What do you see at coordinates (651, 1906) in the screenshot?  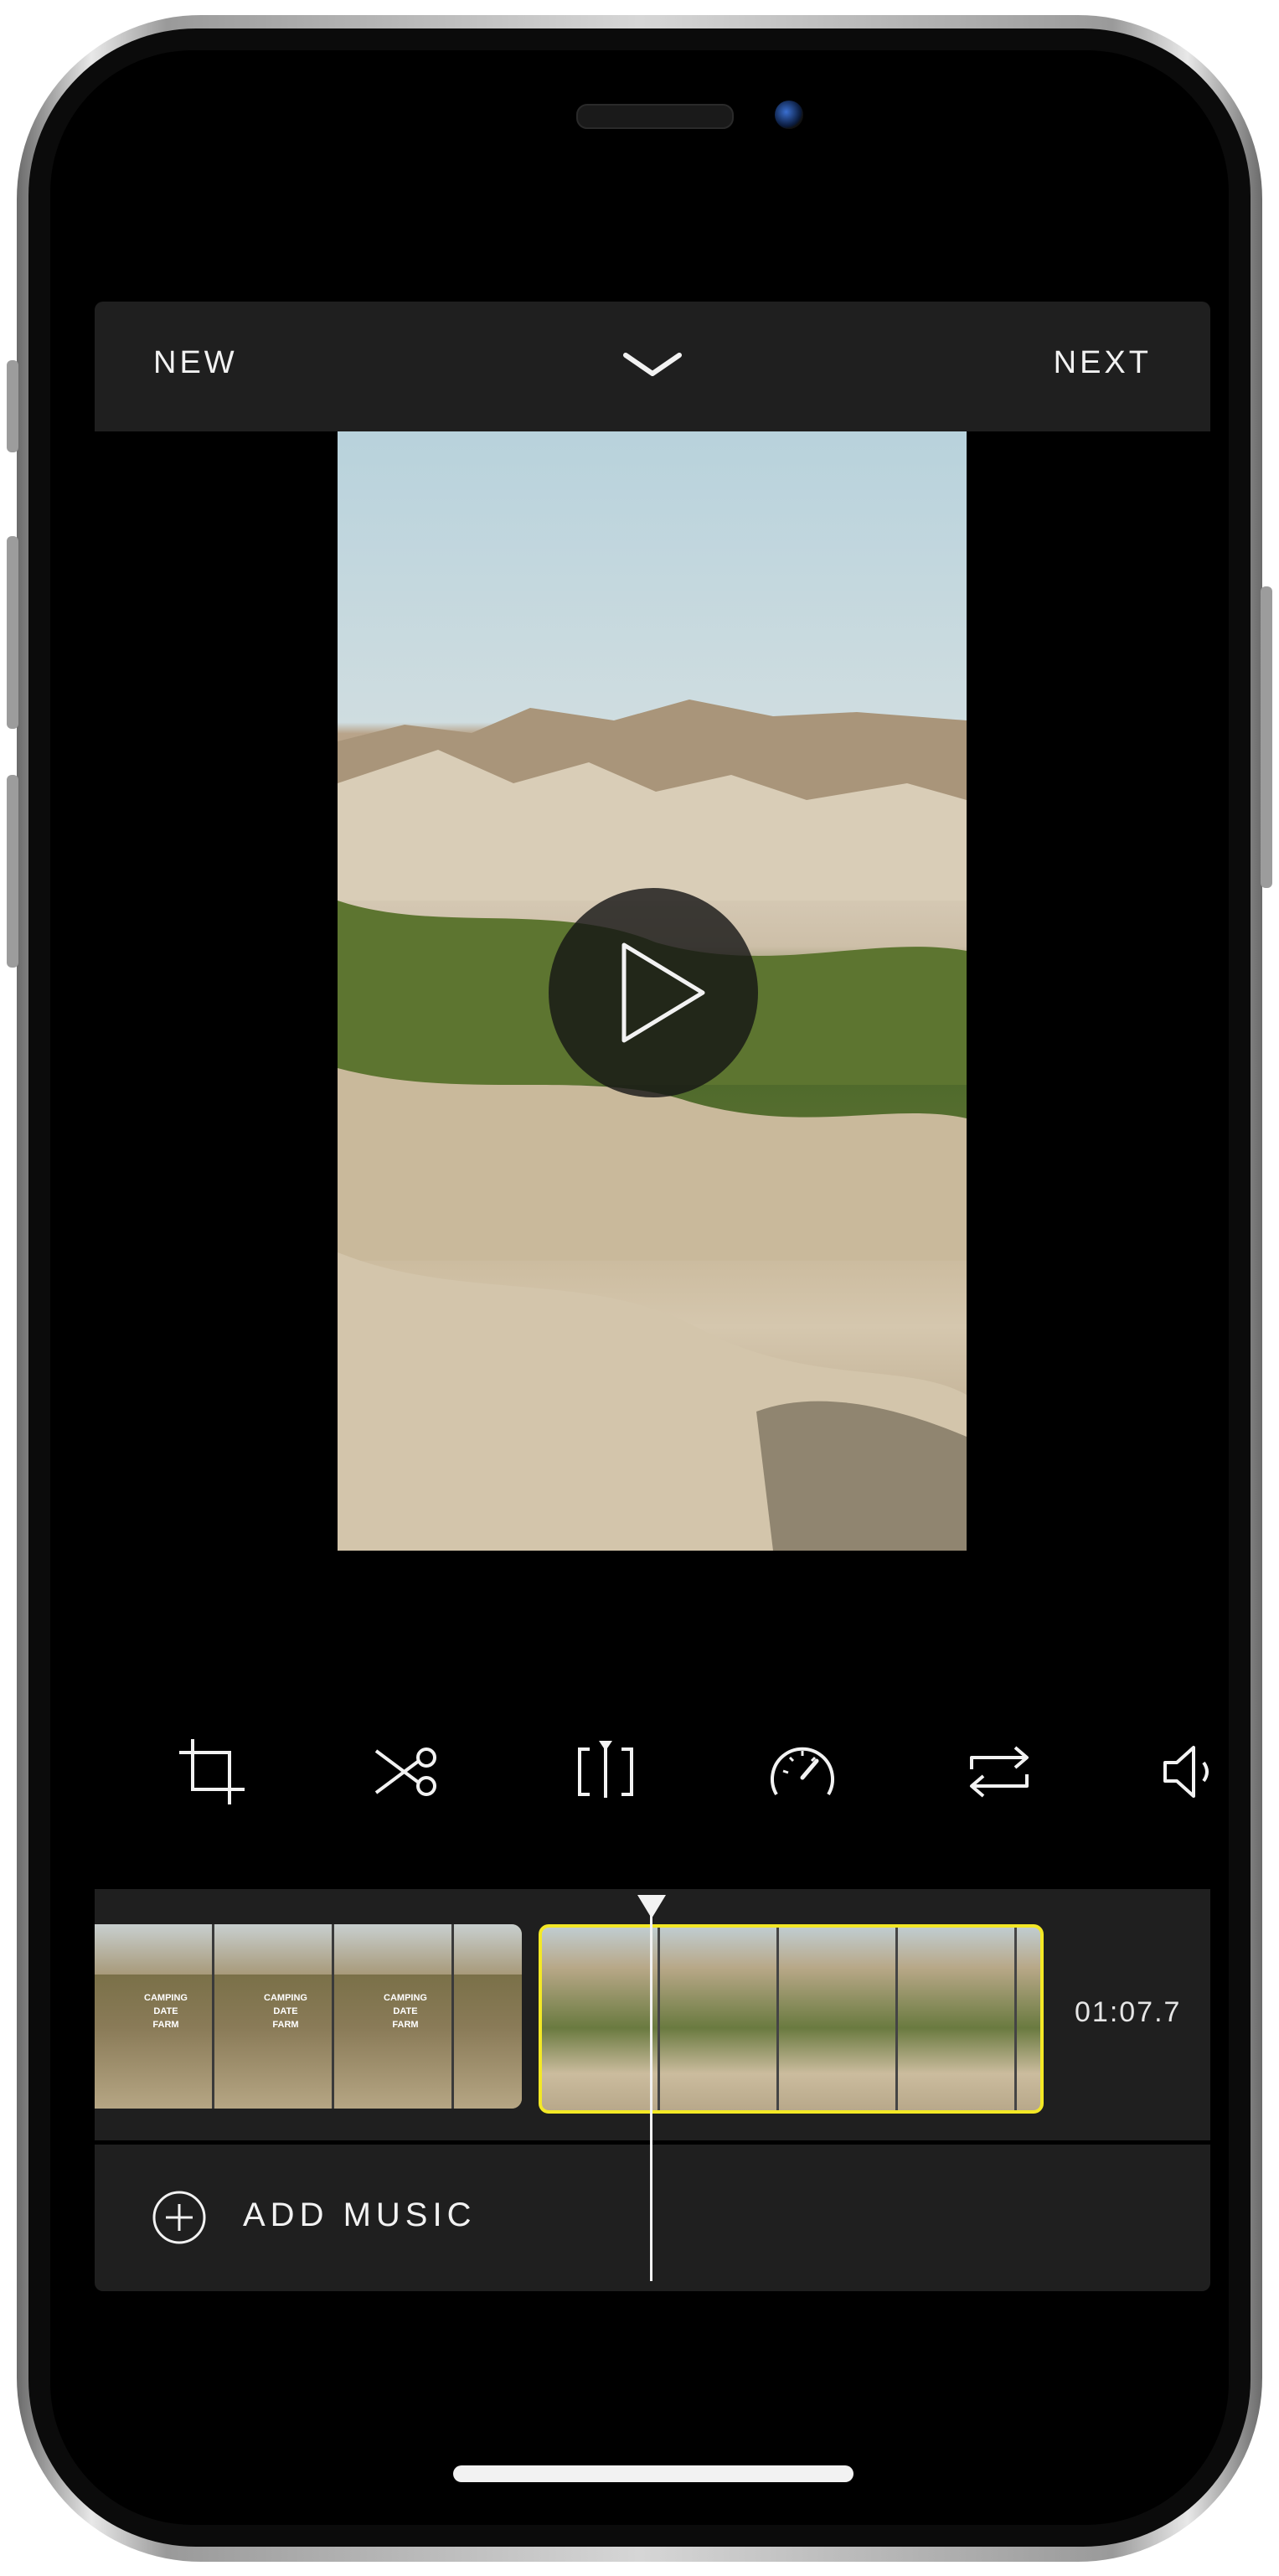 I see `playhead-marker-icon` at bounding box center [651, 1906].